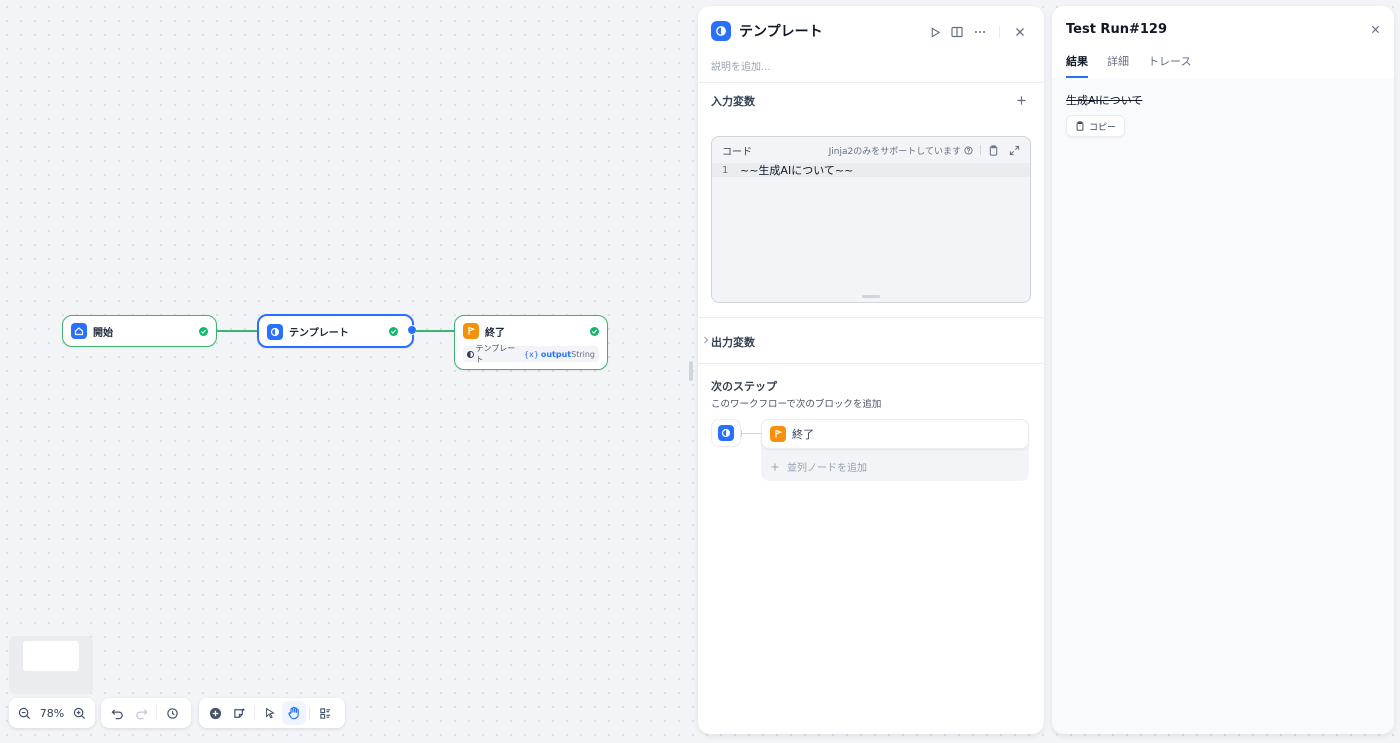  What do you see at coordinates (51, 656) in the screenshot?
I see `minimap-viewport` at bounding box center [51, 656].